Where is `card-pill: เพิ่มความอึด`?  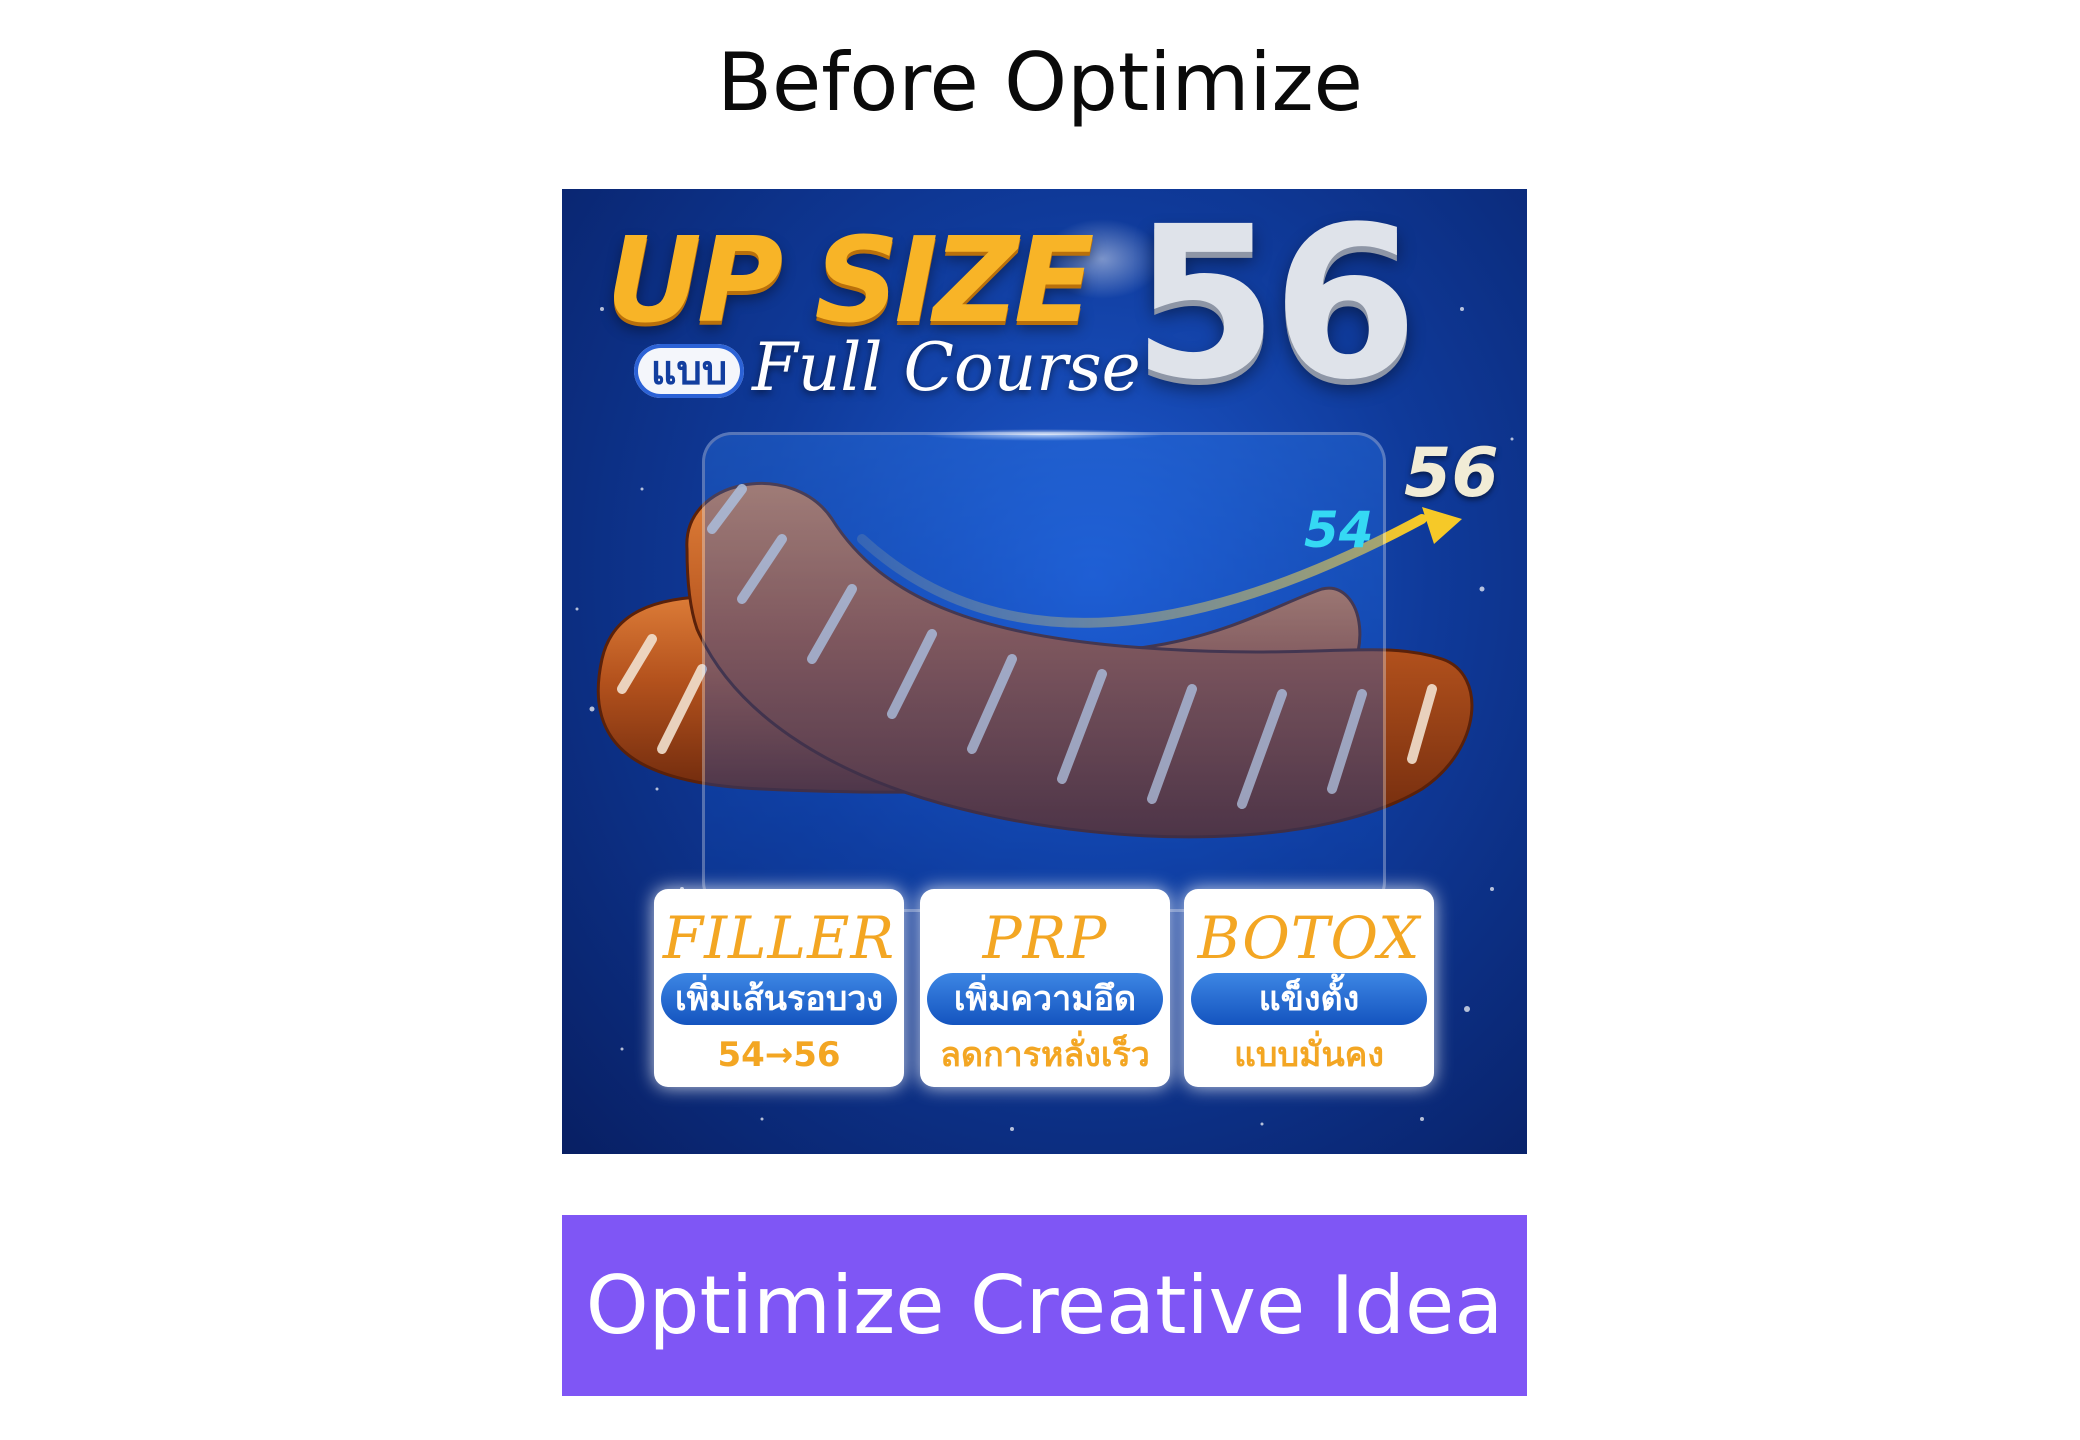
card-pill: เพิ่มความอึด is located at coordinates (1045, 999).